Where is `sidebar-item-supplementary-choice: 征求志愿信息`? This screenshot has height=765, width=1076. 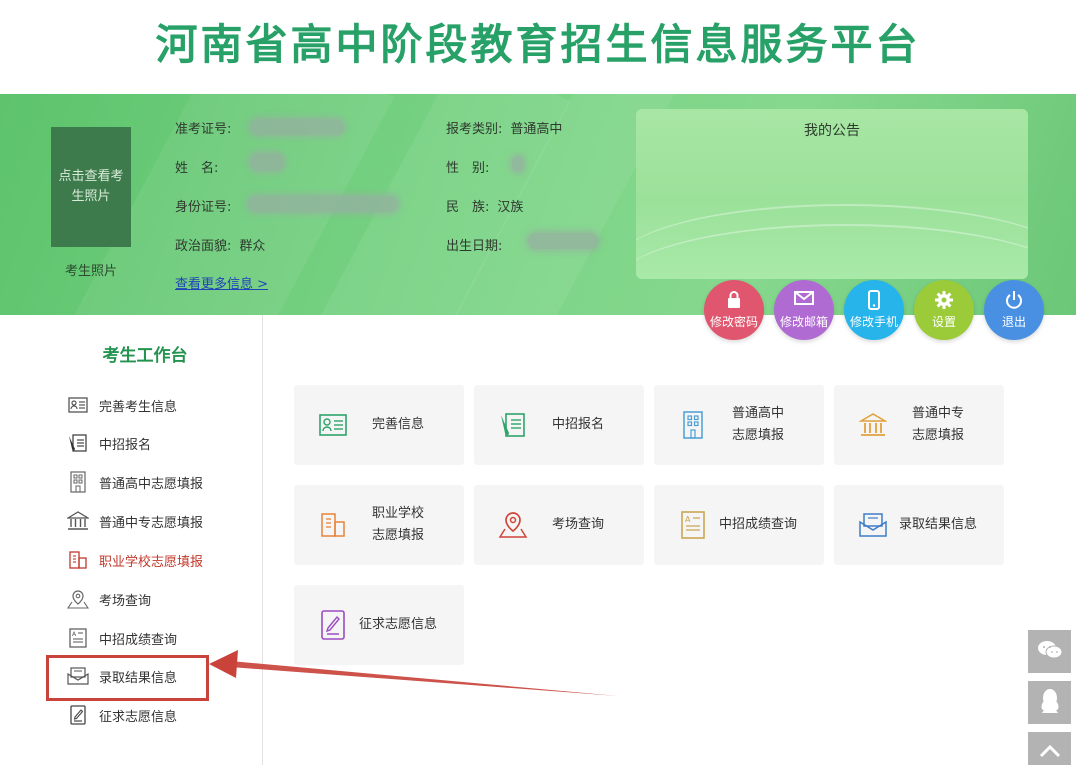 sidebar-item-supplementary-choice: 征求志愿信息 is located at coordinates (122, 715).